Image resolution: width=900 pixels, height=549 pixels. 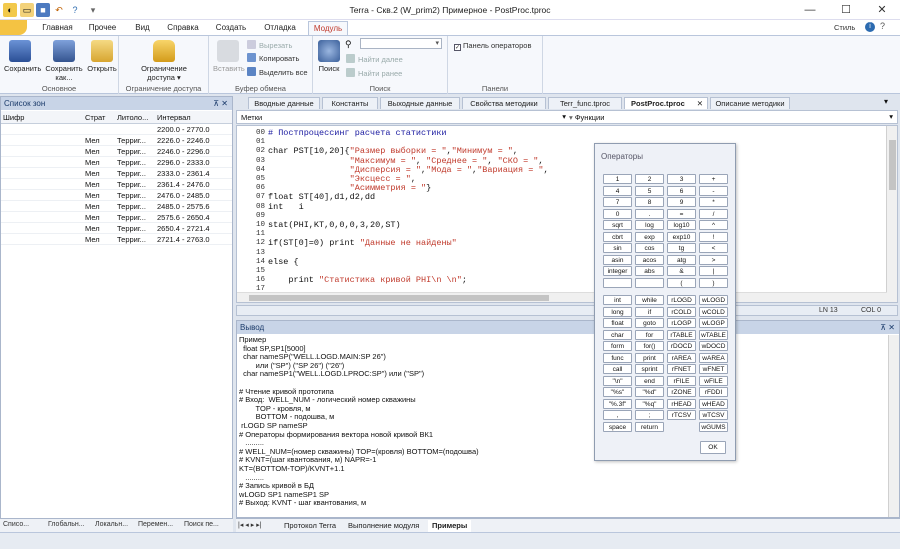 What do you see at coordinates (116, 151) in the screenshot?
I see `table-row: ✓AC5-6МелТерриг...2246.0 - 2296.0` at bounding box center [116, 151].